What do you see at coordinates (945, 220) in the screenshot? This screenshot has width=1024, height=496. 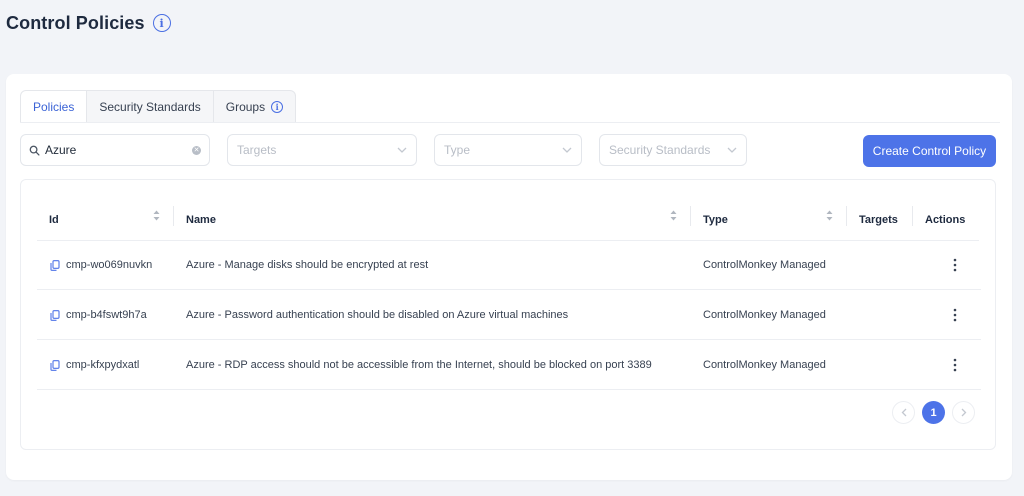 I see `column-header-actions: Actions` at bounding box center [945, 220].